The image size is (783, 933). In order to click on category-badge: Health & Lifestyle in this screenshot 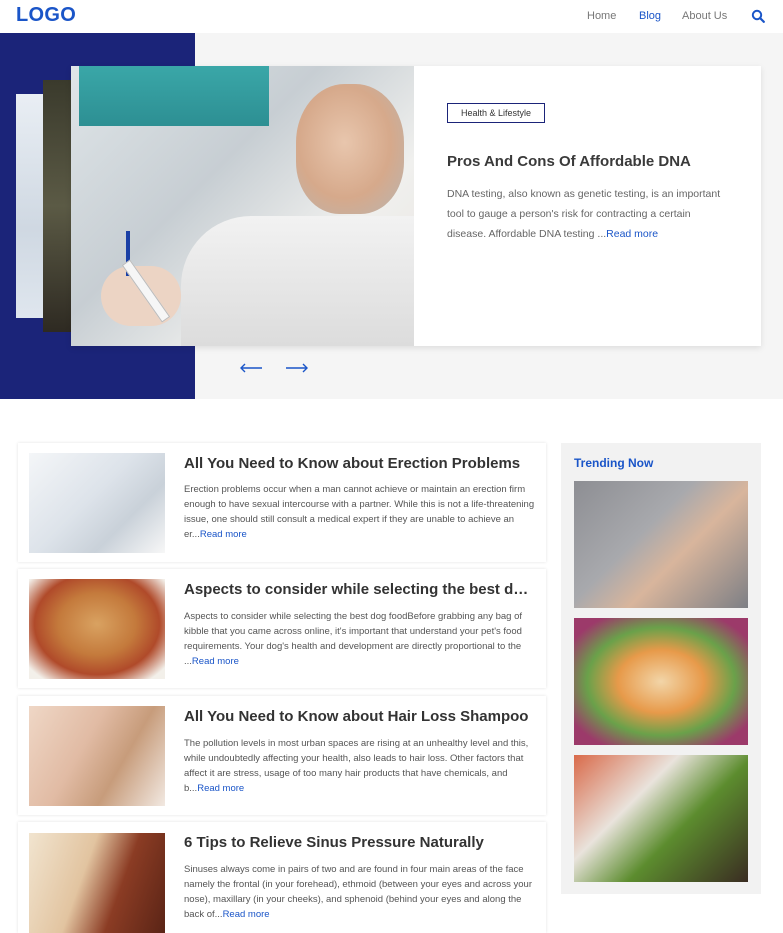, I will do `click(496, 113)`.